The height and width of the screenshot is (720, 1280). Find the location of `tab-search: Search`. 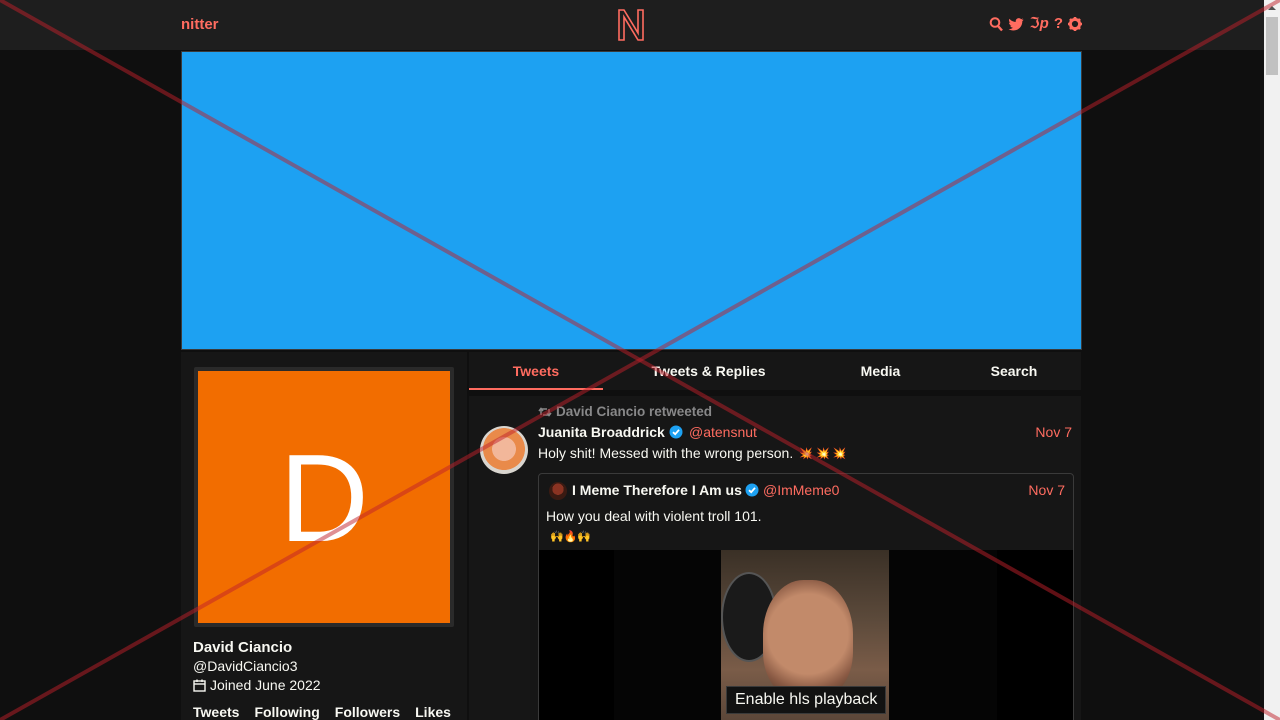

tab-search: Search is located at coordinates (1014, 371).